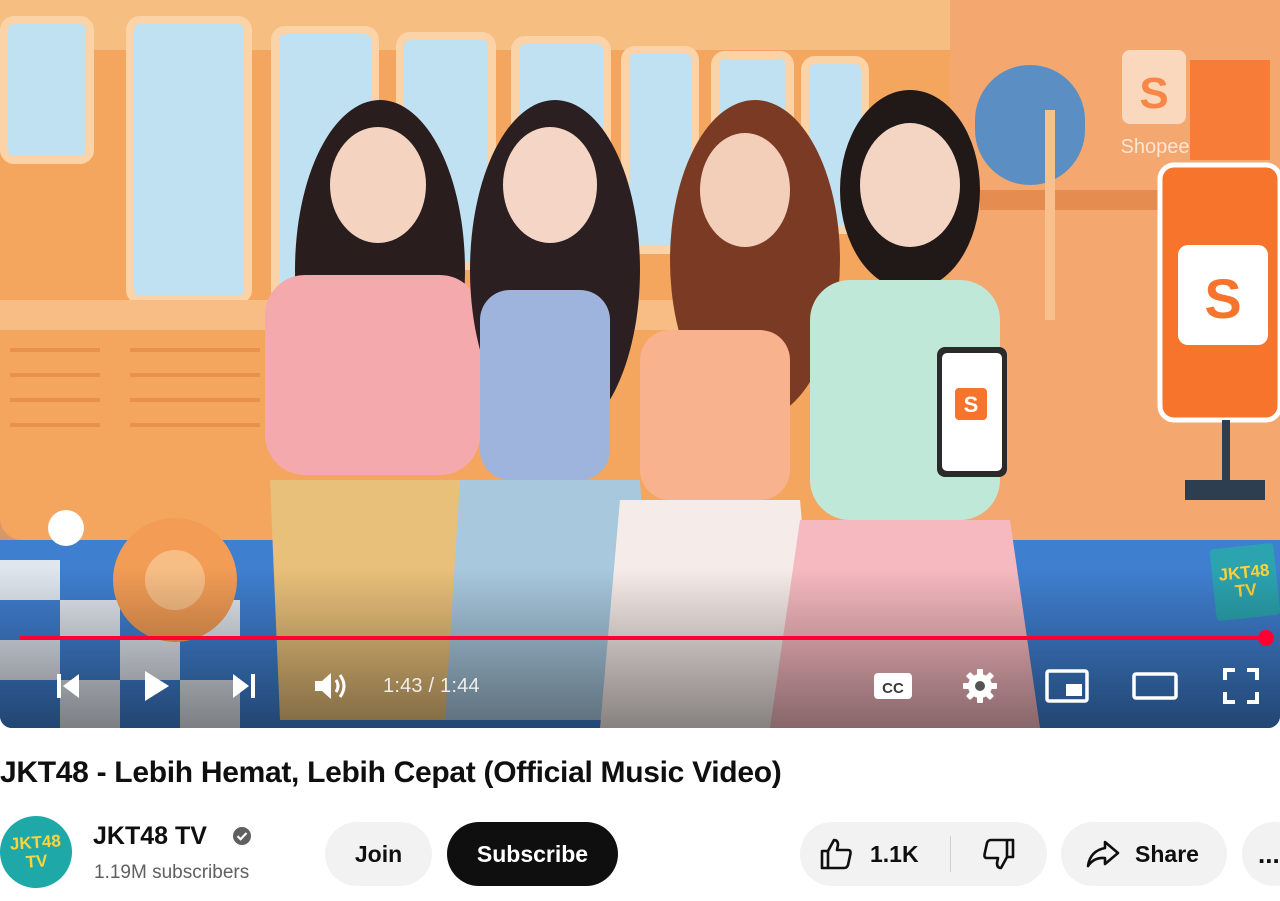 Image resolution: width=1280 pixels, height=901 pixels. What do you see at coordinates (532, 854) in the screenshot?
I see `subscribe-button: Subscribe` at bounding box center [532, 854].